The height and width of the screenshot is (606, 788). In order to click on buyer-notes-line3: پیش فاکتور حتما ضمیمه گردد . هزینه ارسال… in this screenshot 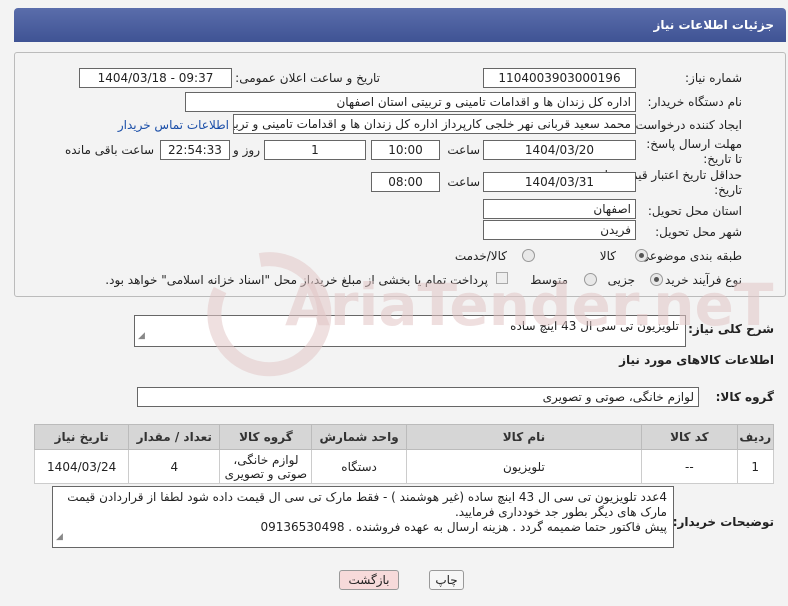, I will do `click(463, 527)`.